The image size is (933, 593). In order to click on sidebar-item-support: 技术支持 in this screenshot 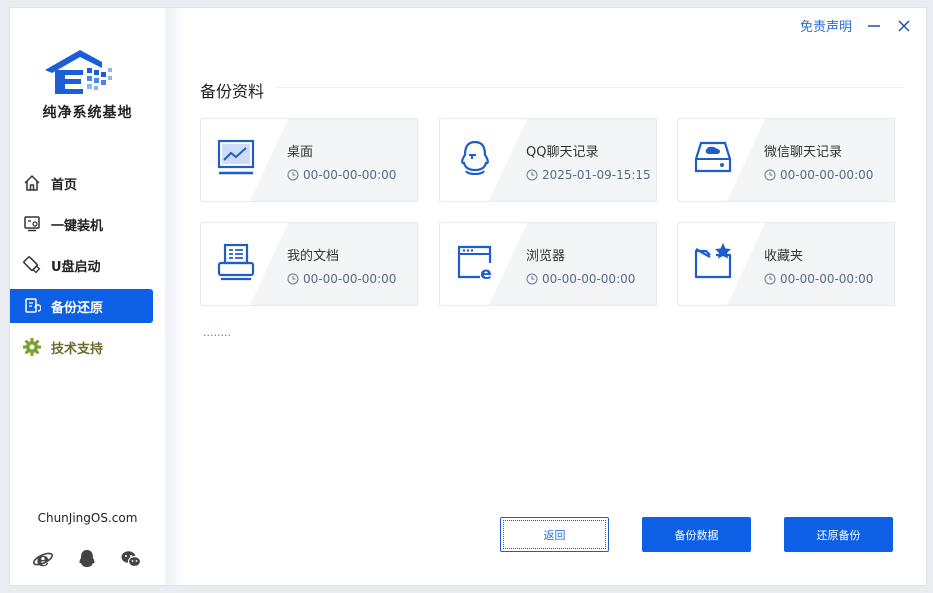, I will do `click(81, 347)`.